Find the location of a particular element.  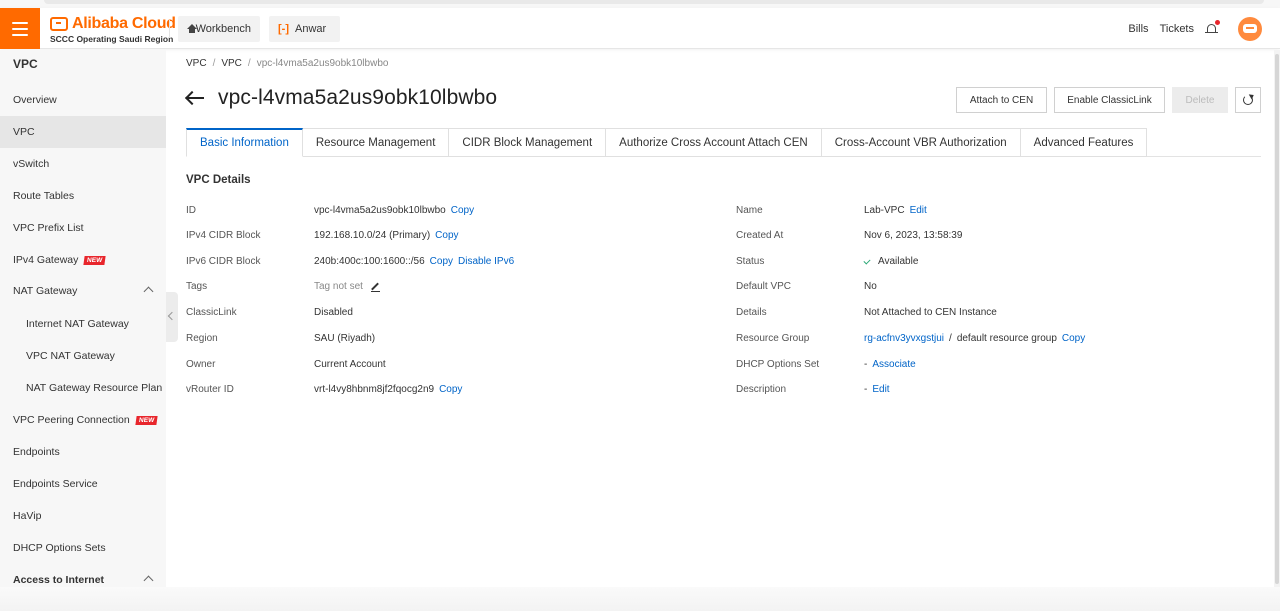

id-field: vpc-l4vma5a2us9obk10lbwbo Copy is located at coordinates (394, 211).